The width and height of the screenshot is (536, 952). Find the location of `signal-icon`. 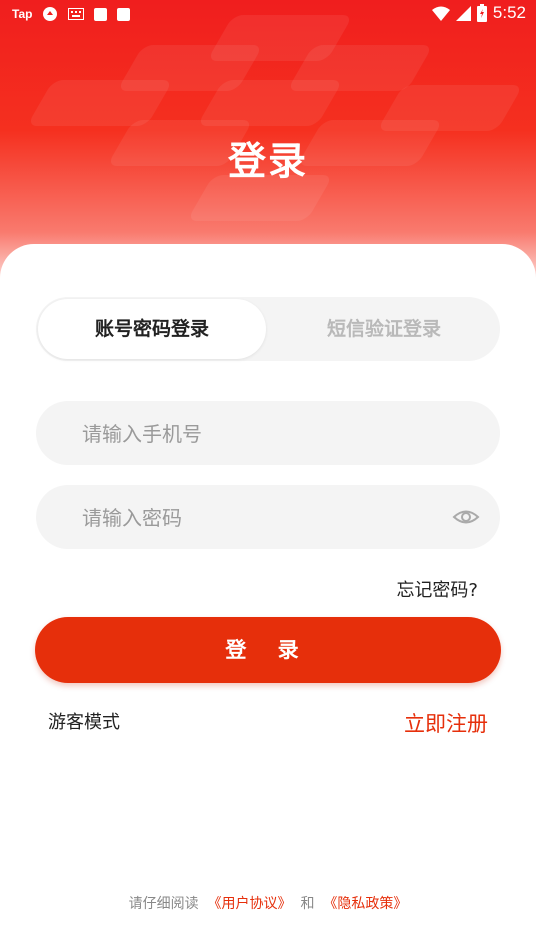

signal-icon is located at coordinates (463, 13).